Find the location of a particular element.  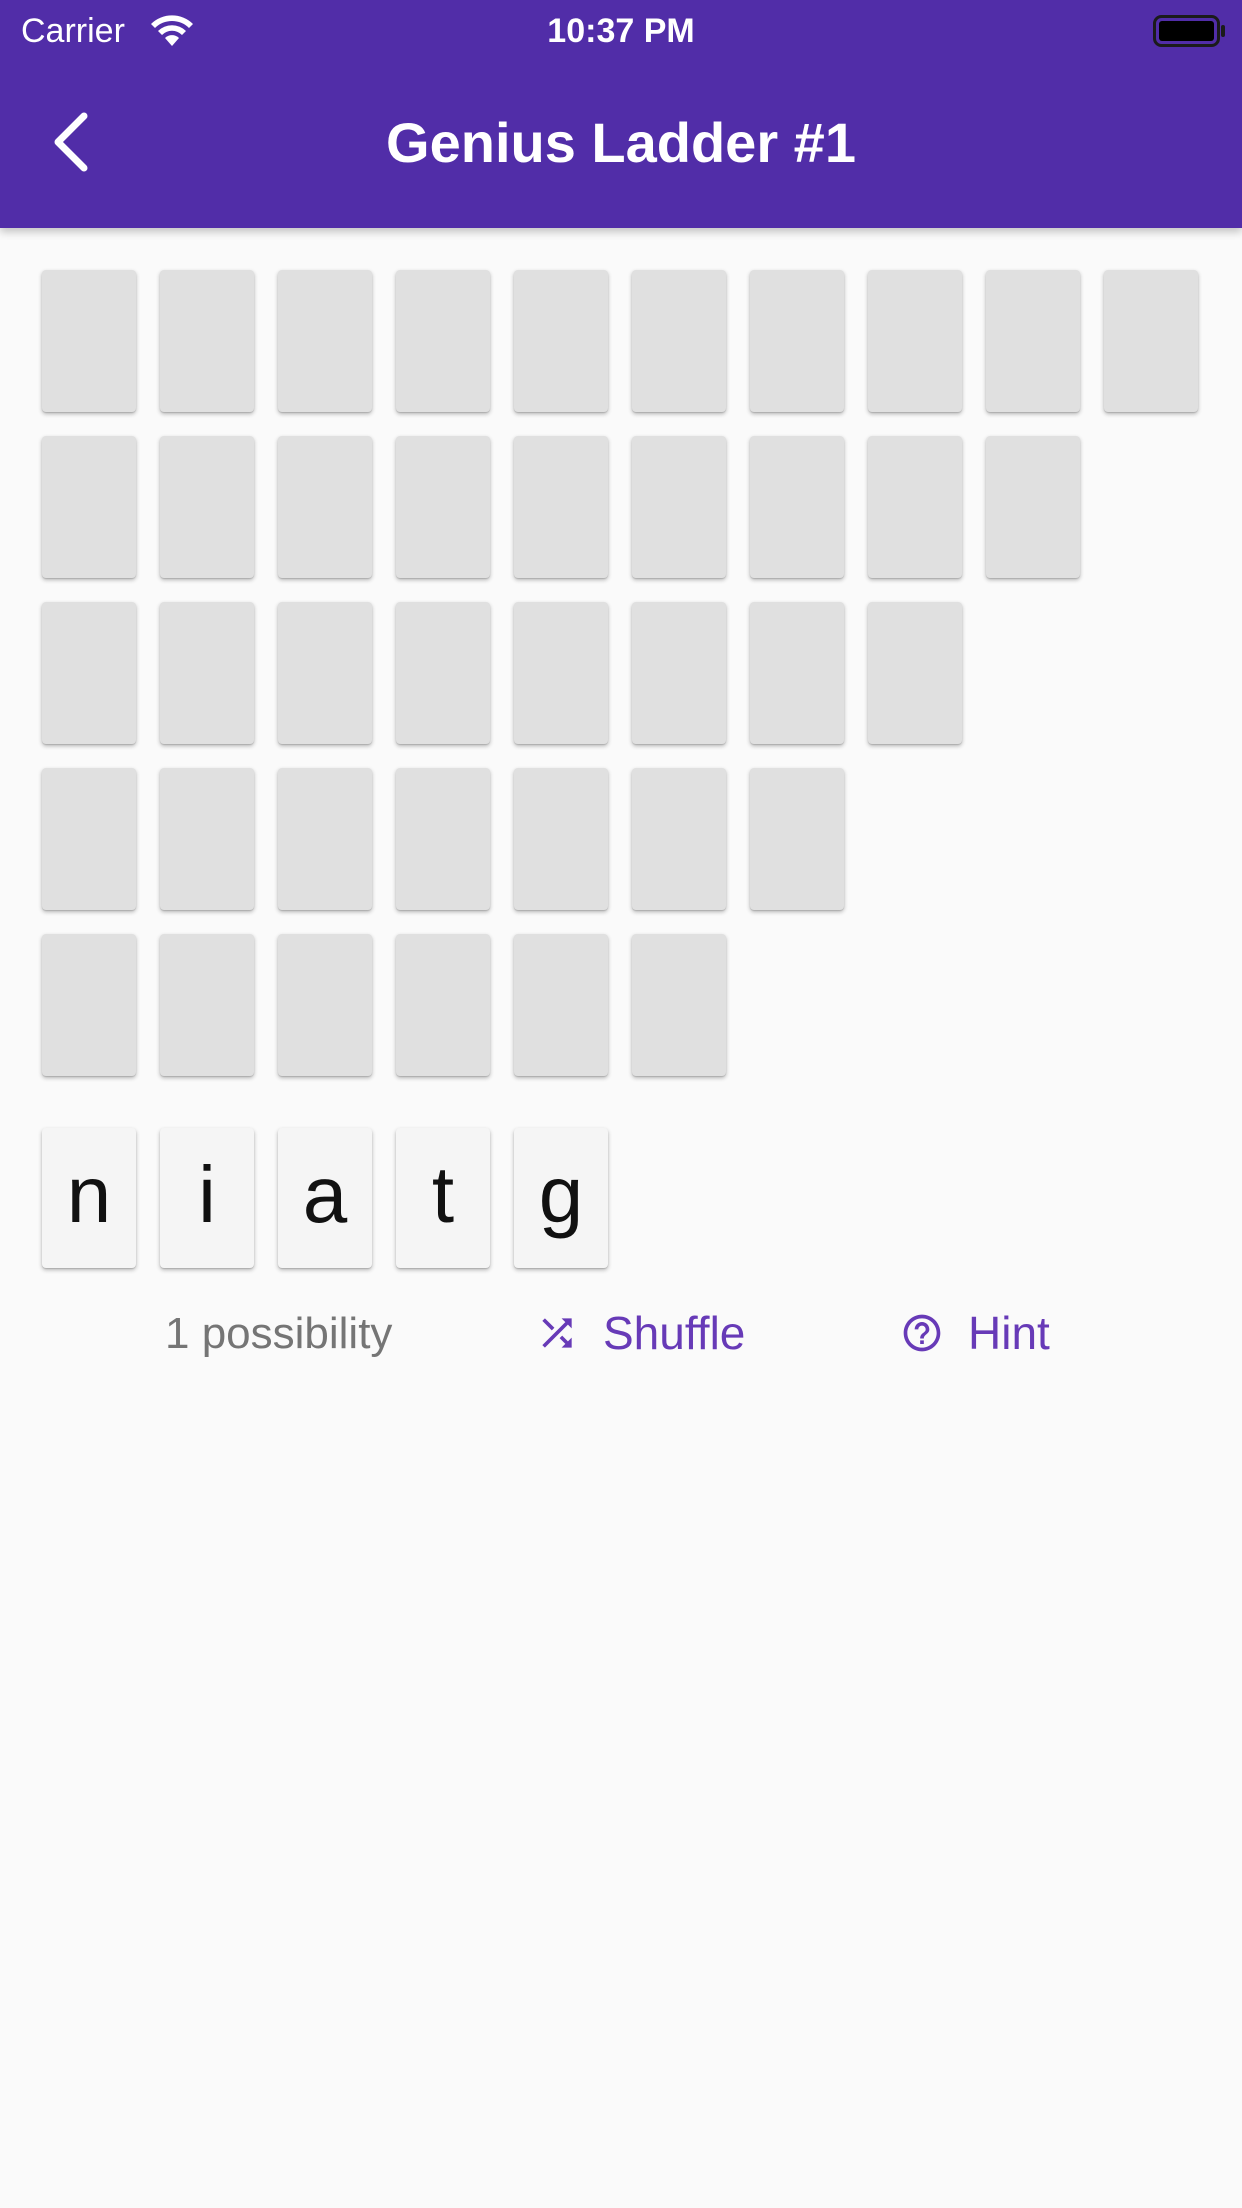

letter-tile-g: g is located at coordinates (561, 1198).